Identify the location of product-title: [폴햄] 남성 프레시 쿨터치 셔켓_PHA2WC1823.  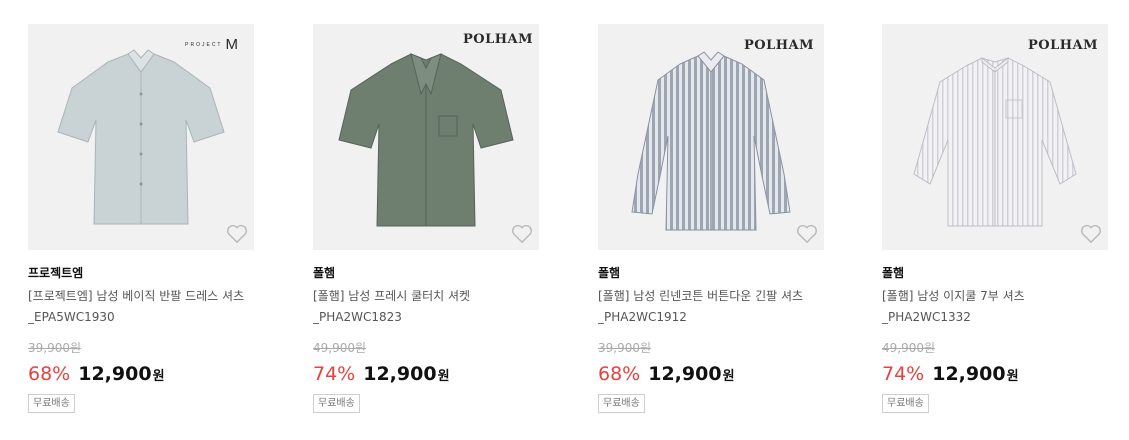
(426, 307).